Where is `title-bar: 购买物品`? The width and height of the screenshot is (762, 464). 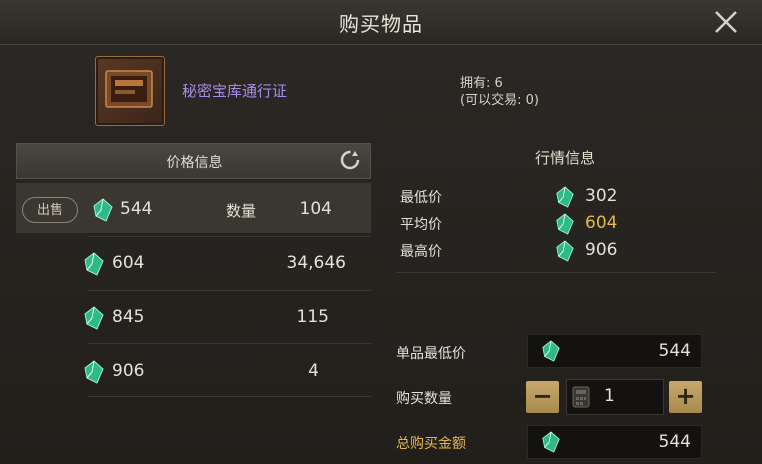
title-bar: 购买物品 is located at coordinates (381, 22).